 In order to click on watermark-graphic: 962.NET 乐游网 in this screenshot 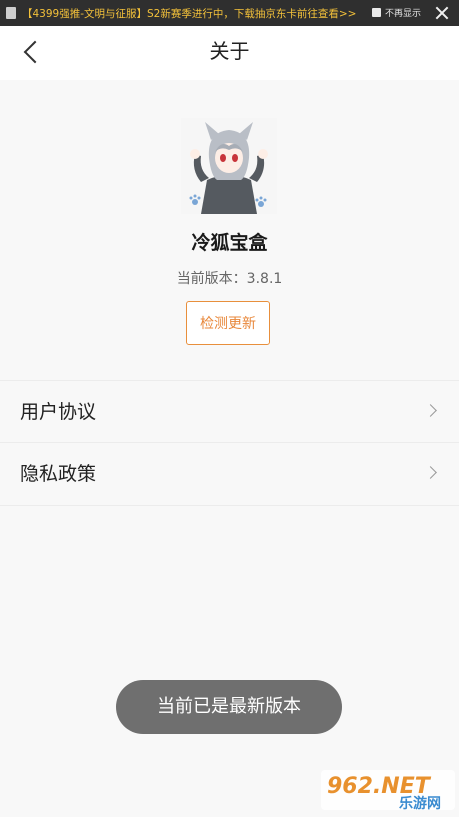, I will do `click(388, 791)`.